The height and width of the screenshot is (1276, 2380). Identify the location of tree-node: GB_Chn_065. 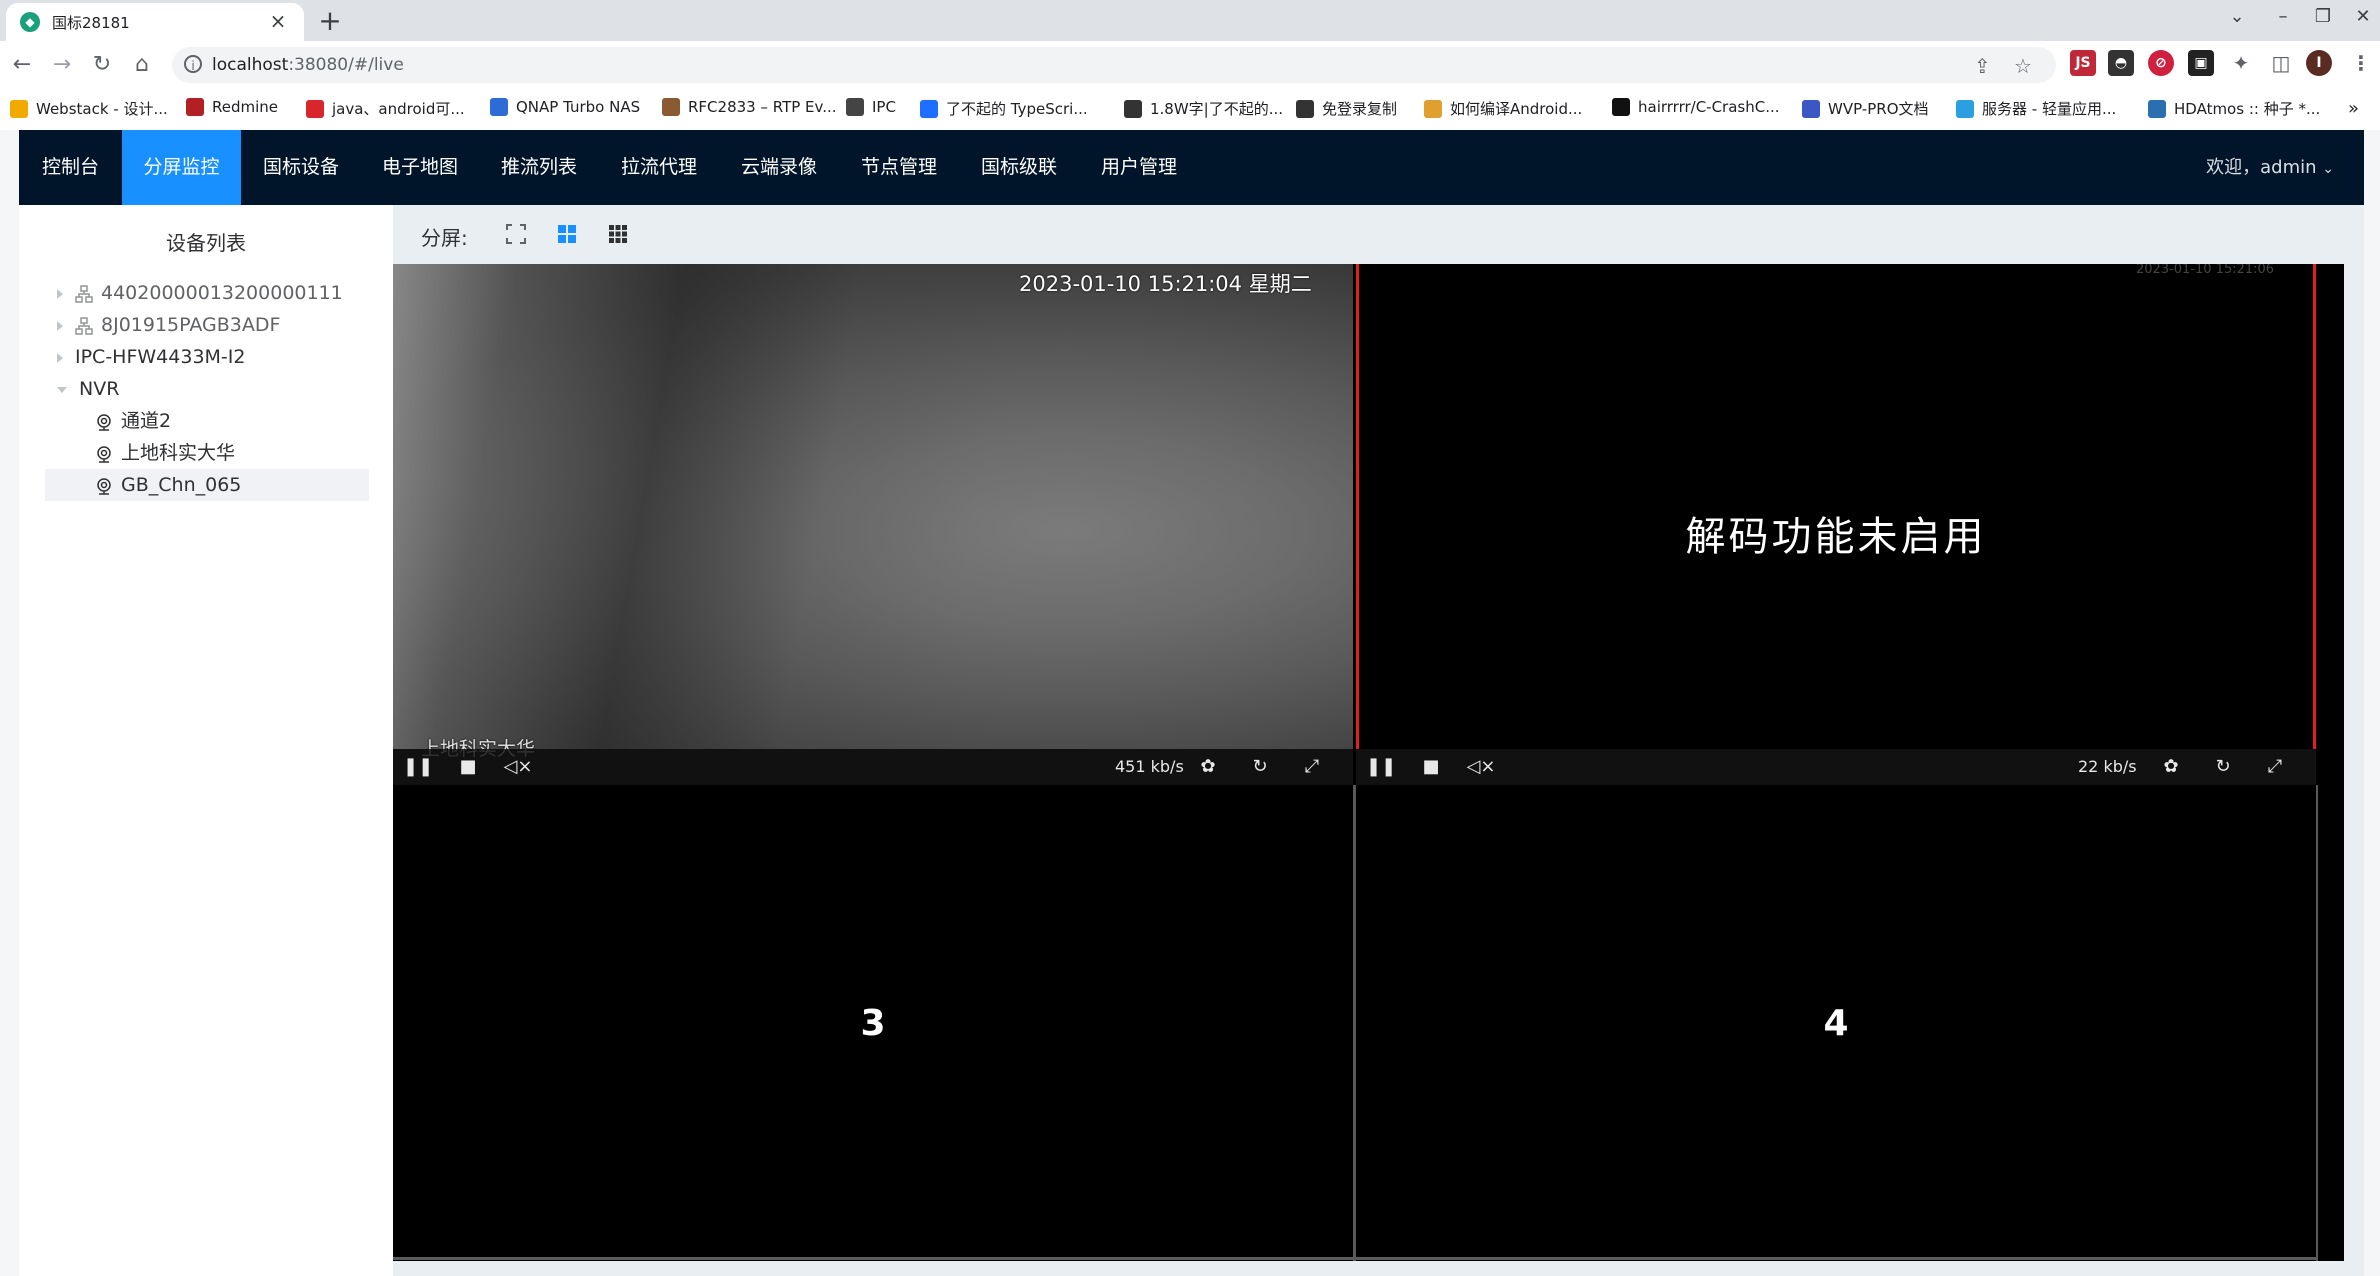
(207, 485).